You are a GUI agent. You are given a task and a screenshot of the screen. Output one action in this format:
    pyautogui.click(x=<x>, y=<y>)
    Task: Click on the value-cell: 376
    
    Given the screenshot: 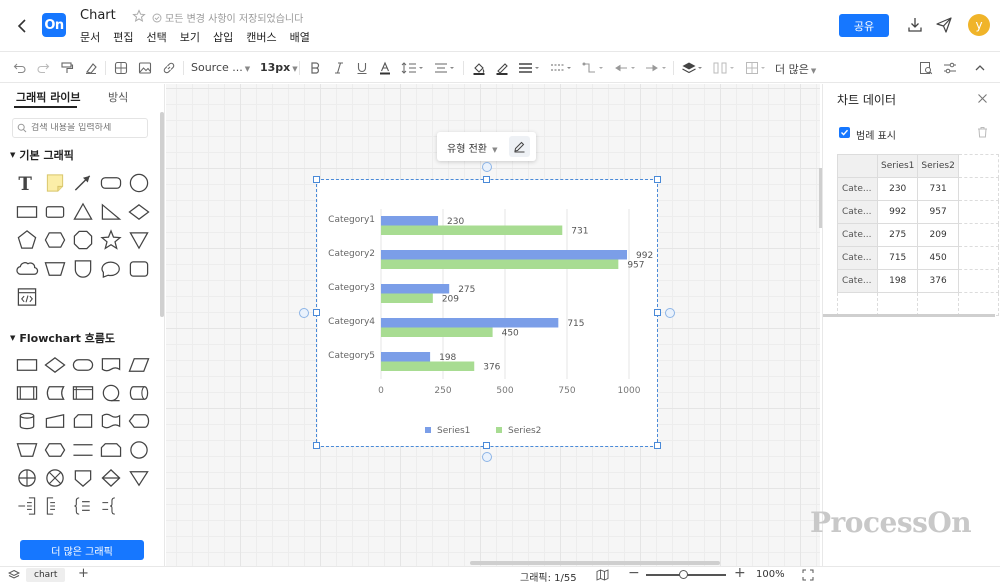 What is the action you would take?
    pyautogui.click(x=938, y=281)
    